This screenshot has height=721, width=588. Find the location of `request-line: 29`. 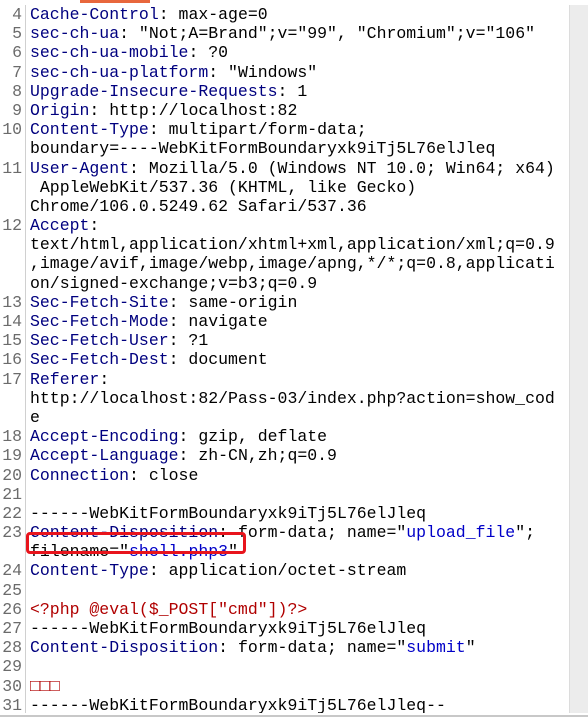

request-line: 29 is located at coordinates (285, 666).